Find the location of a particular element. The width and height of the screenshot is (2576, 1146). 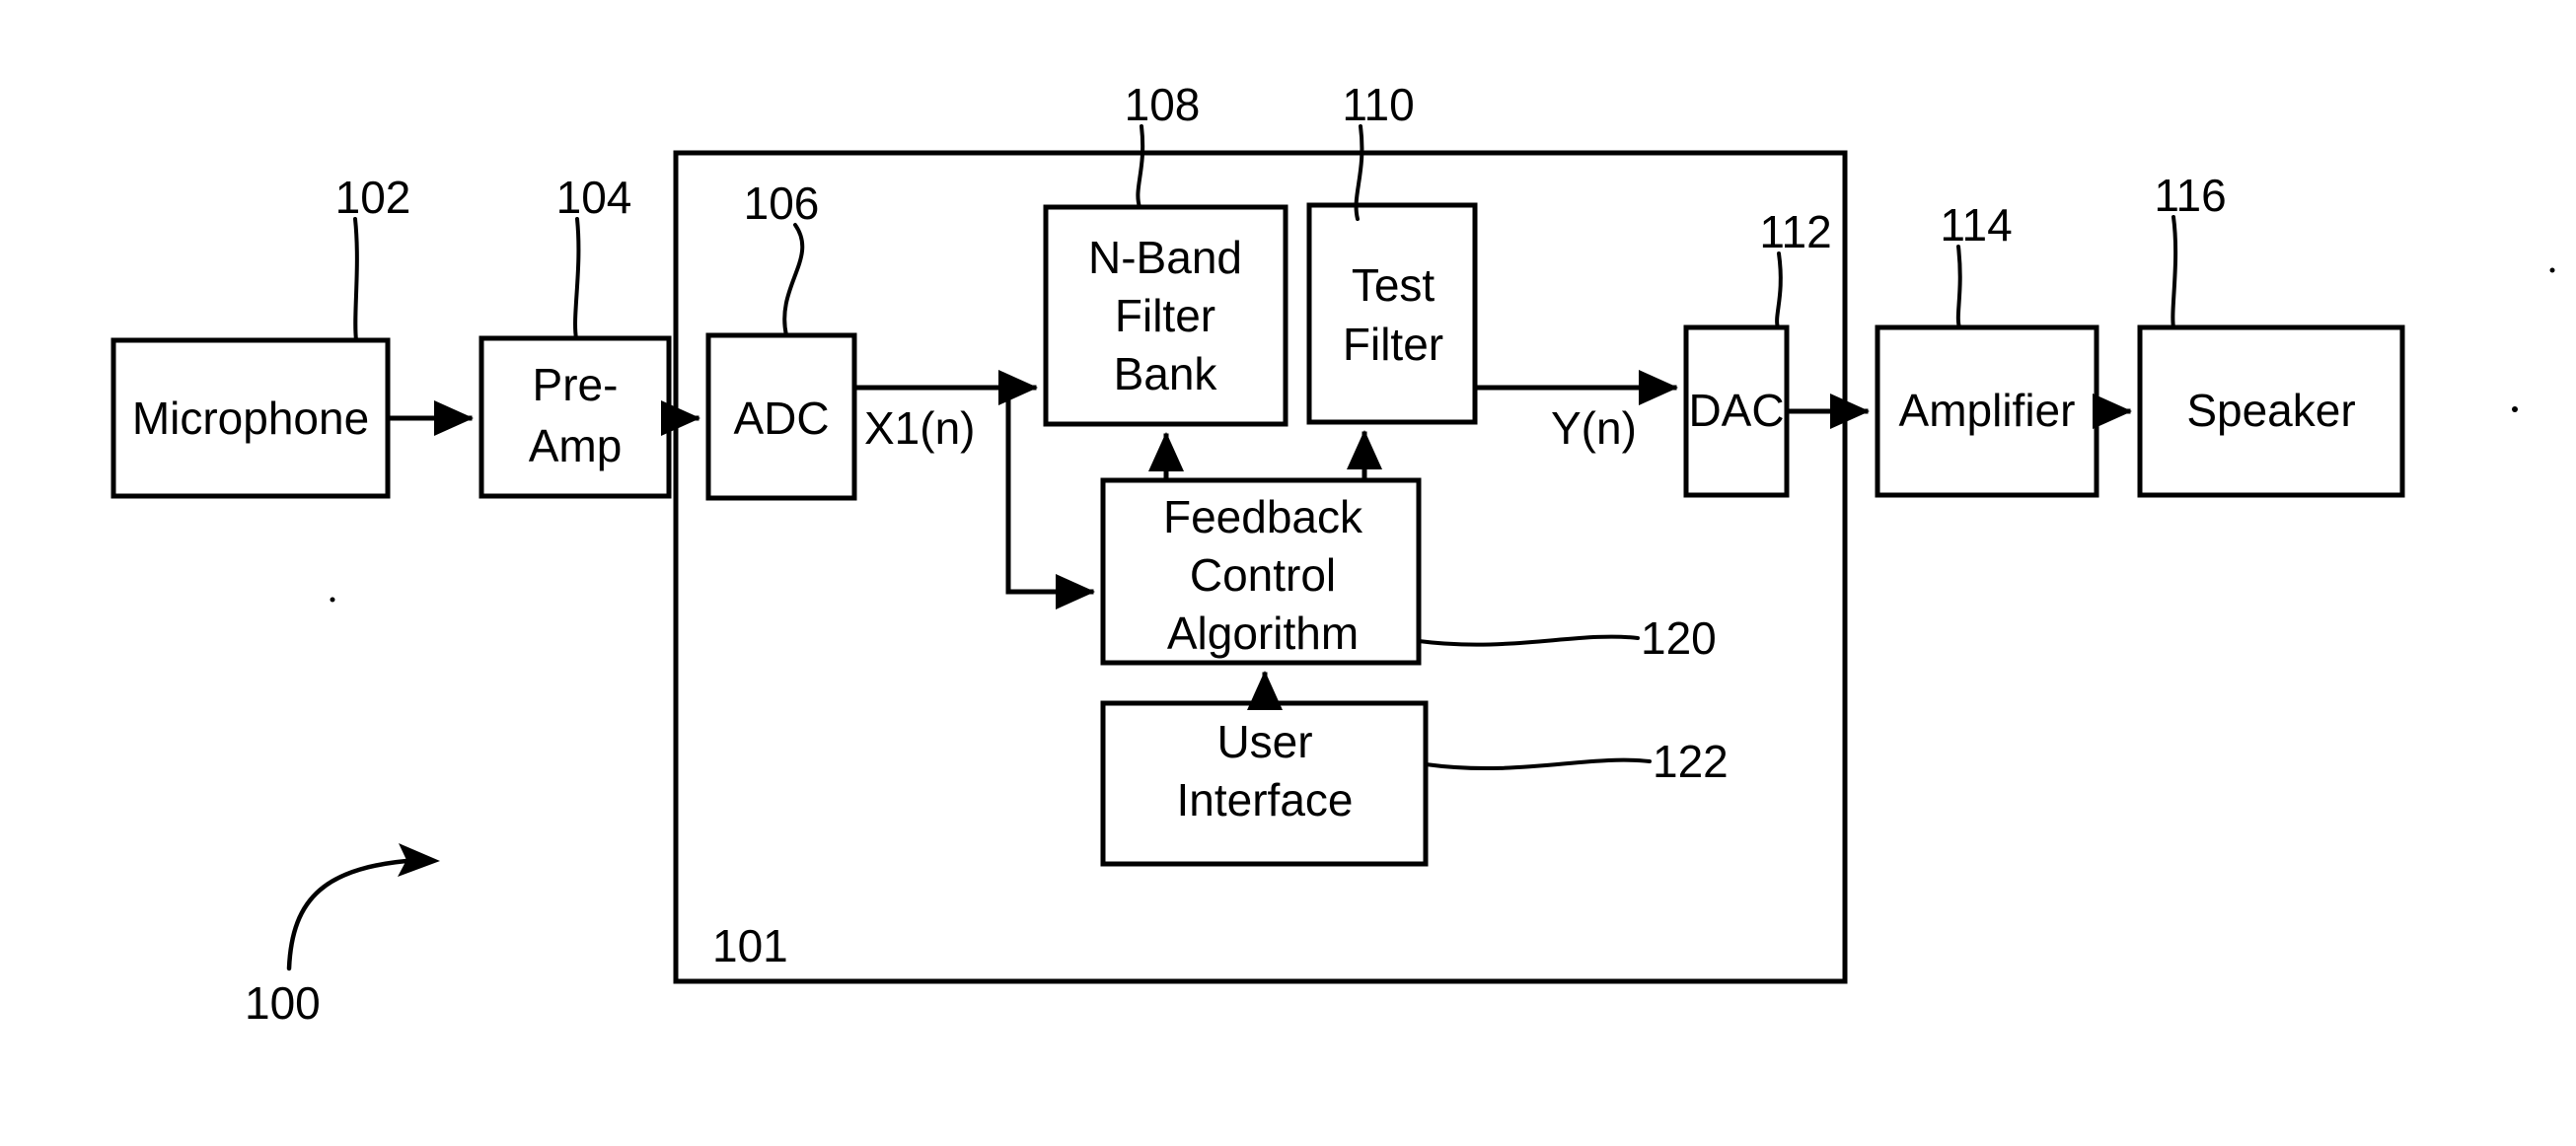

test-filter-block is located at coordinates (1392, 314).